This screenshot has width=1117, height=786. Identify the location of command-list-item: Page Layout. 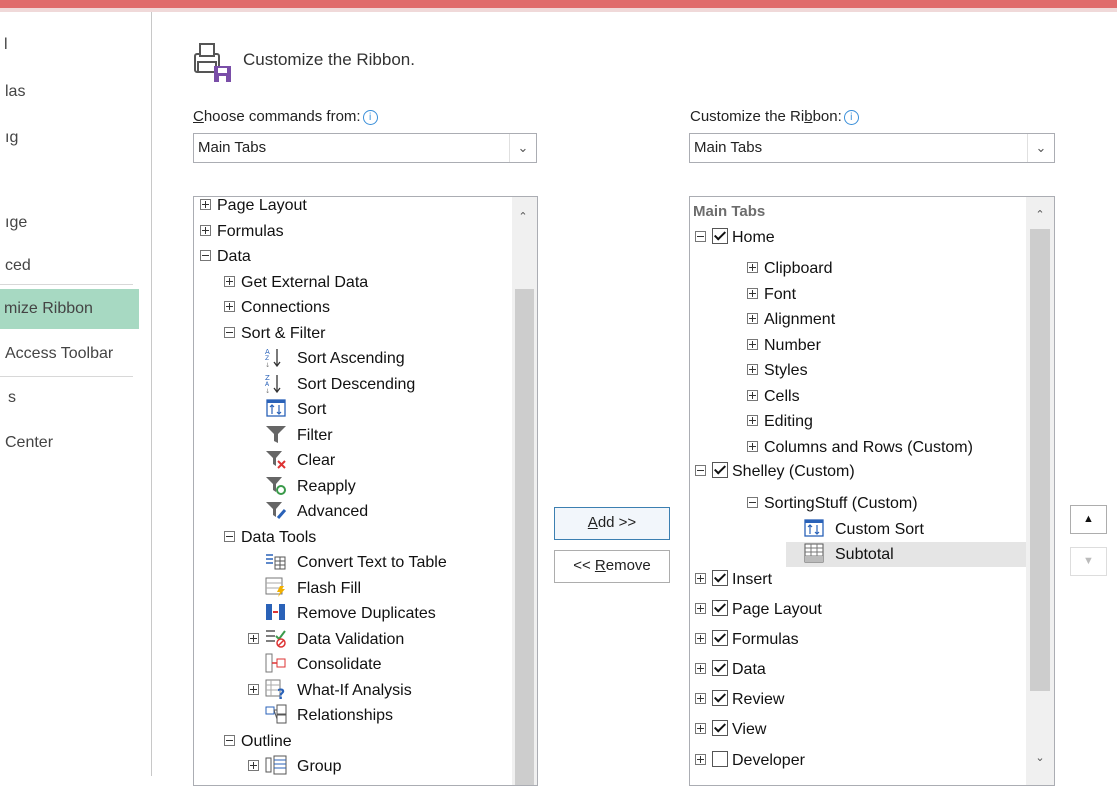
(253, 207).